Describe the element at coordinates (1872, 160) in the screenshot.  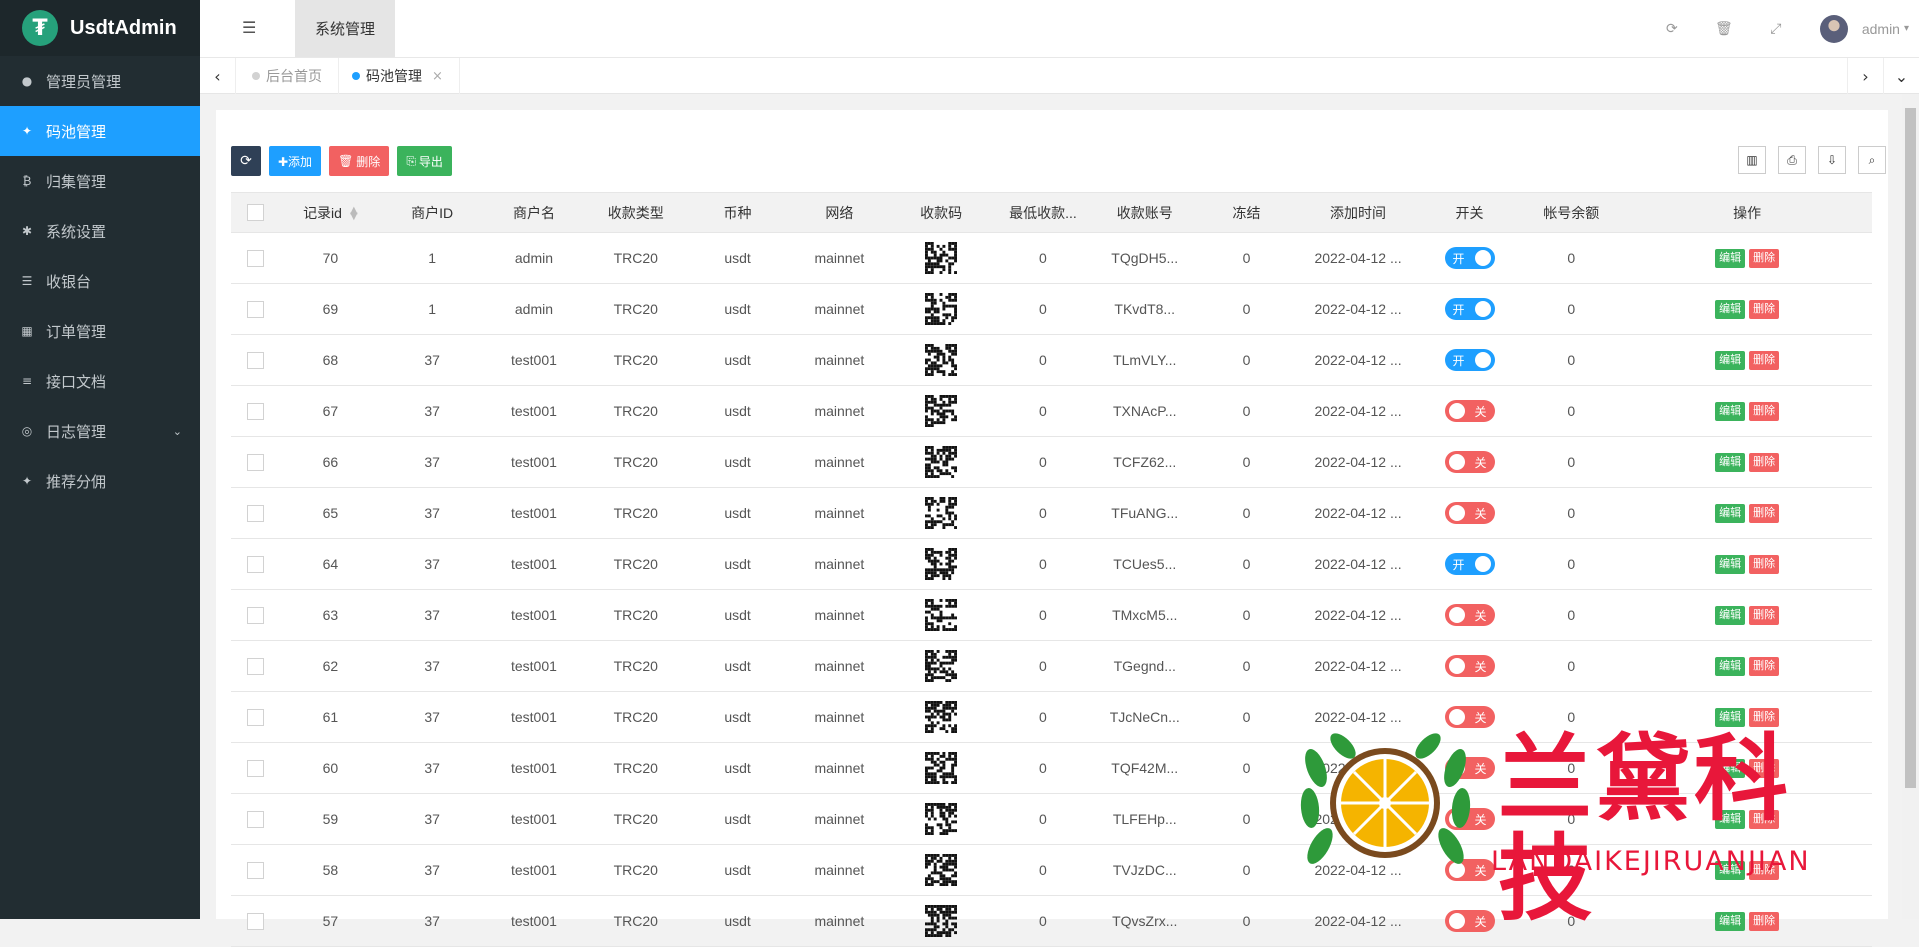
I see `search-icon: ⌕` at that location.